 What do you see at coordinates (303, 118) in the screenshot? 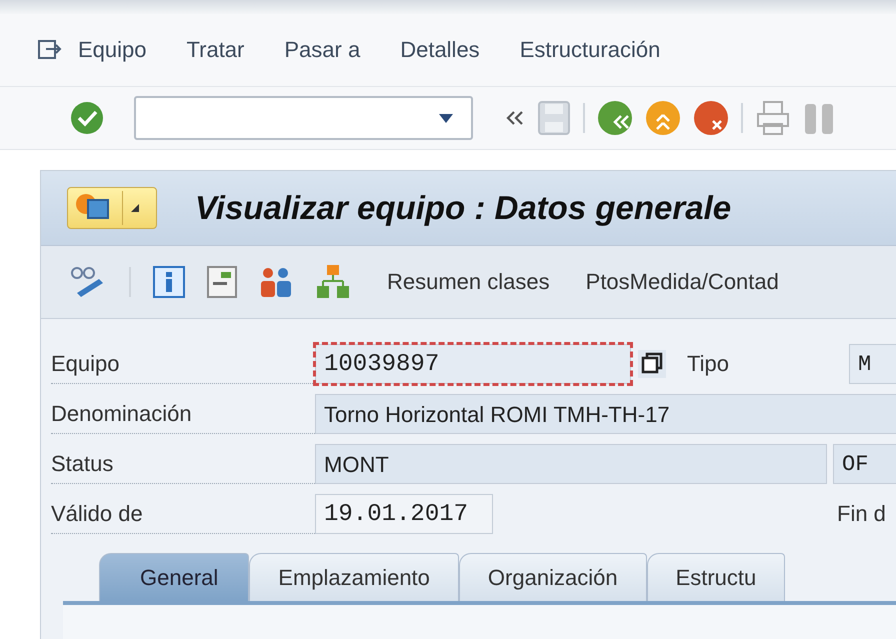
I see `command-field` at bounding box center [303, 118].